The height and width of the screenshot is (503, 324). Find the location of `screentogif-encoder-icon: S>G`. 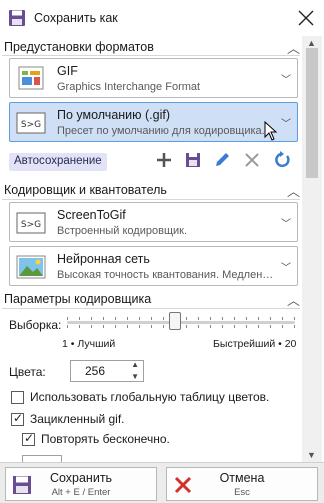

screentogif-encoder-icon: S>G is located at coordinates (31, 223).